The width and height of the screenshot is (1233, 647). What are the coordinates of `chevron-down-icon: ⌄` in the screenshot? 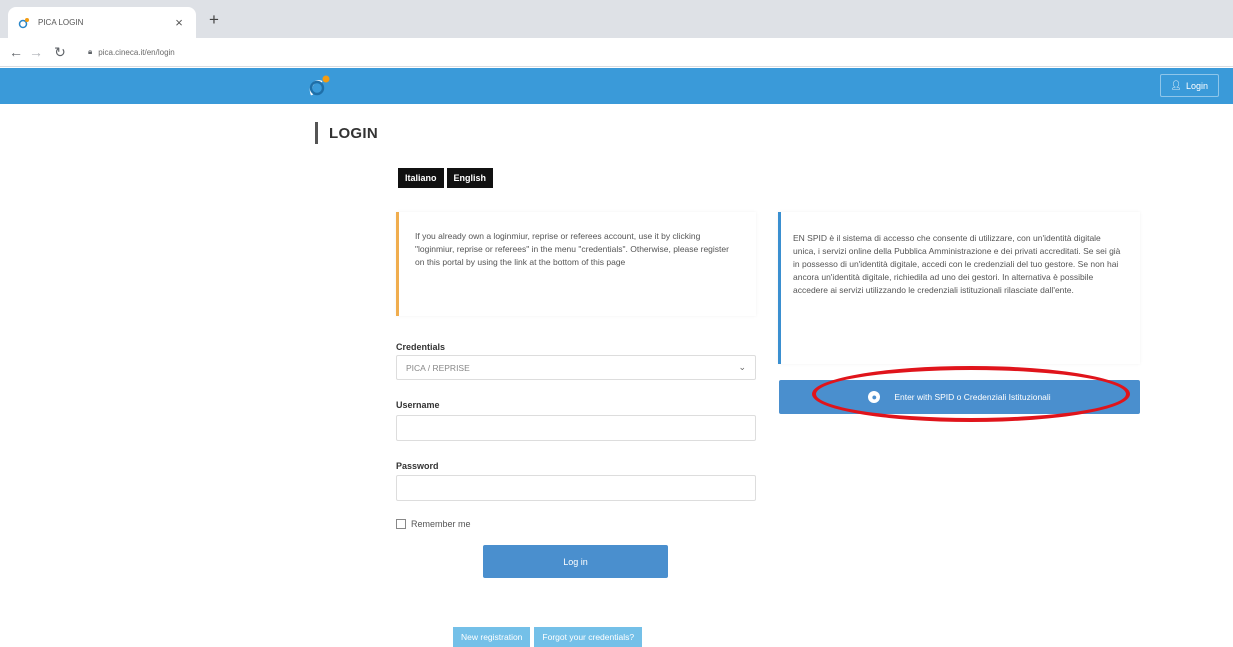 It's located at (742, 367).